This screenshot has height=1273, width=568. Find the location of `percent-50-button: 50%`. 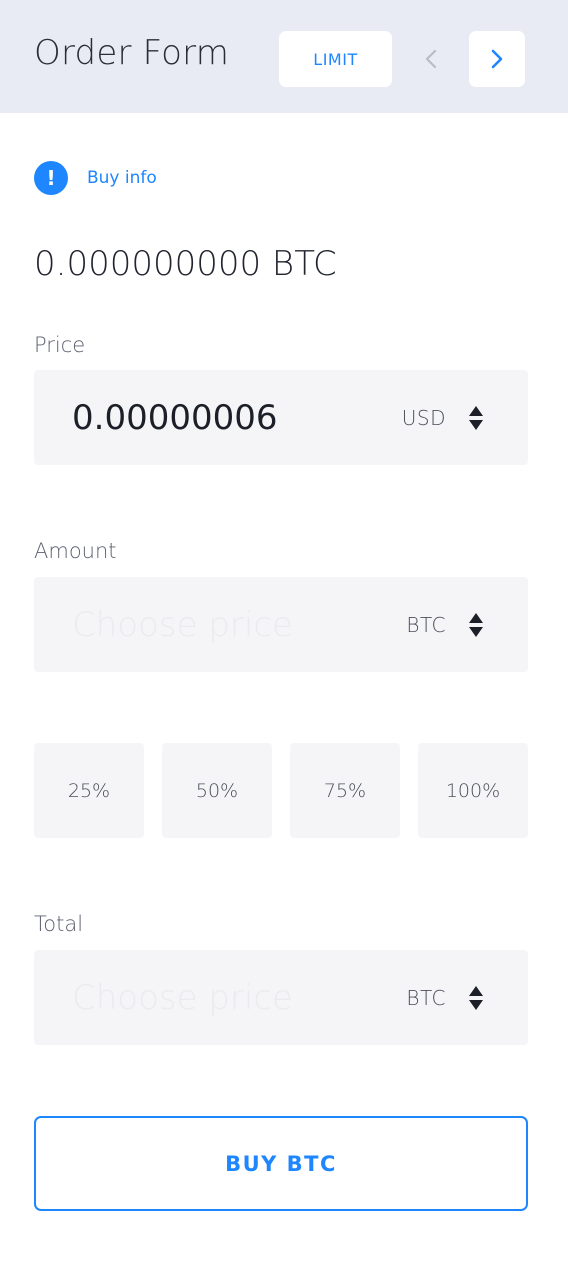

percent-50-button: 50% is located at coordinates (217, 790).